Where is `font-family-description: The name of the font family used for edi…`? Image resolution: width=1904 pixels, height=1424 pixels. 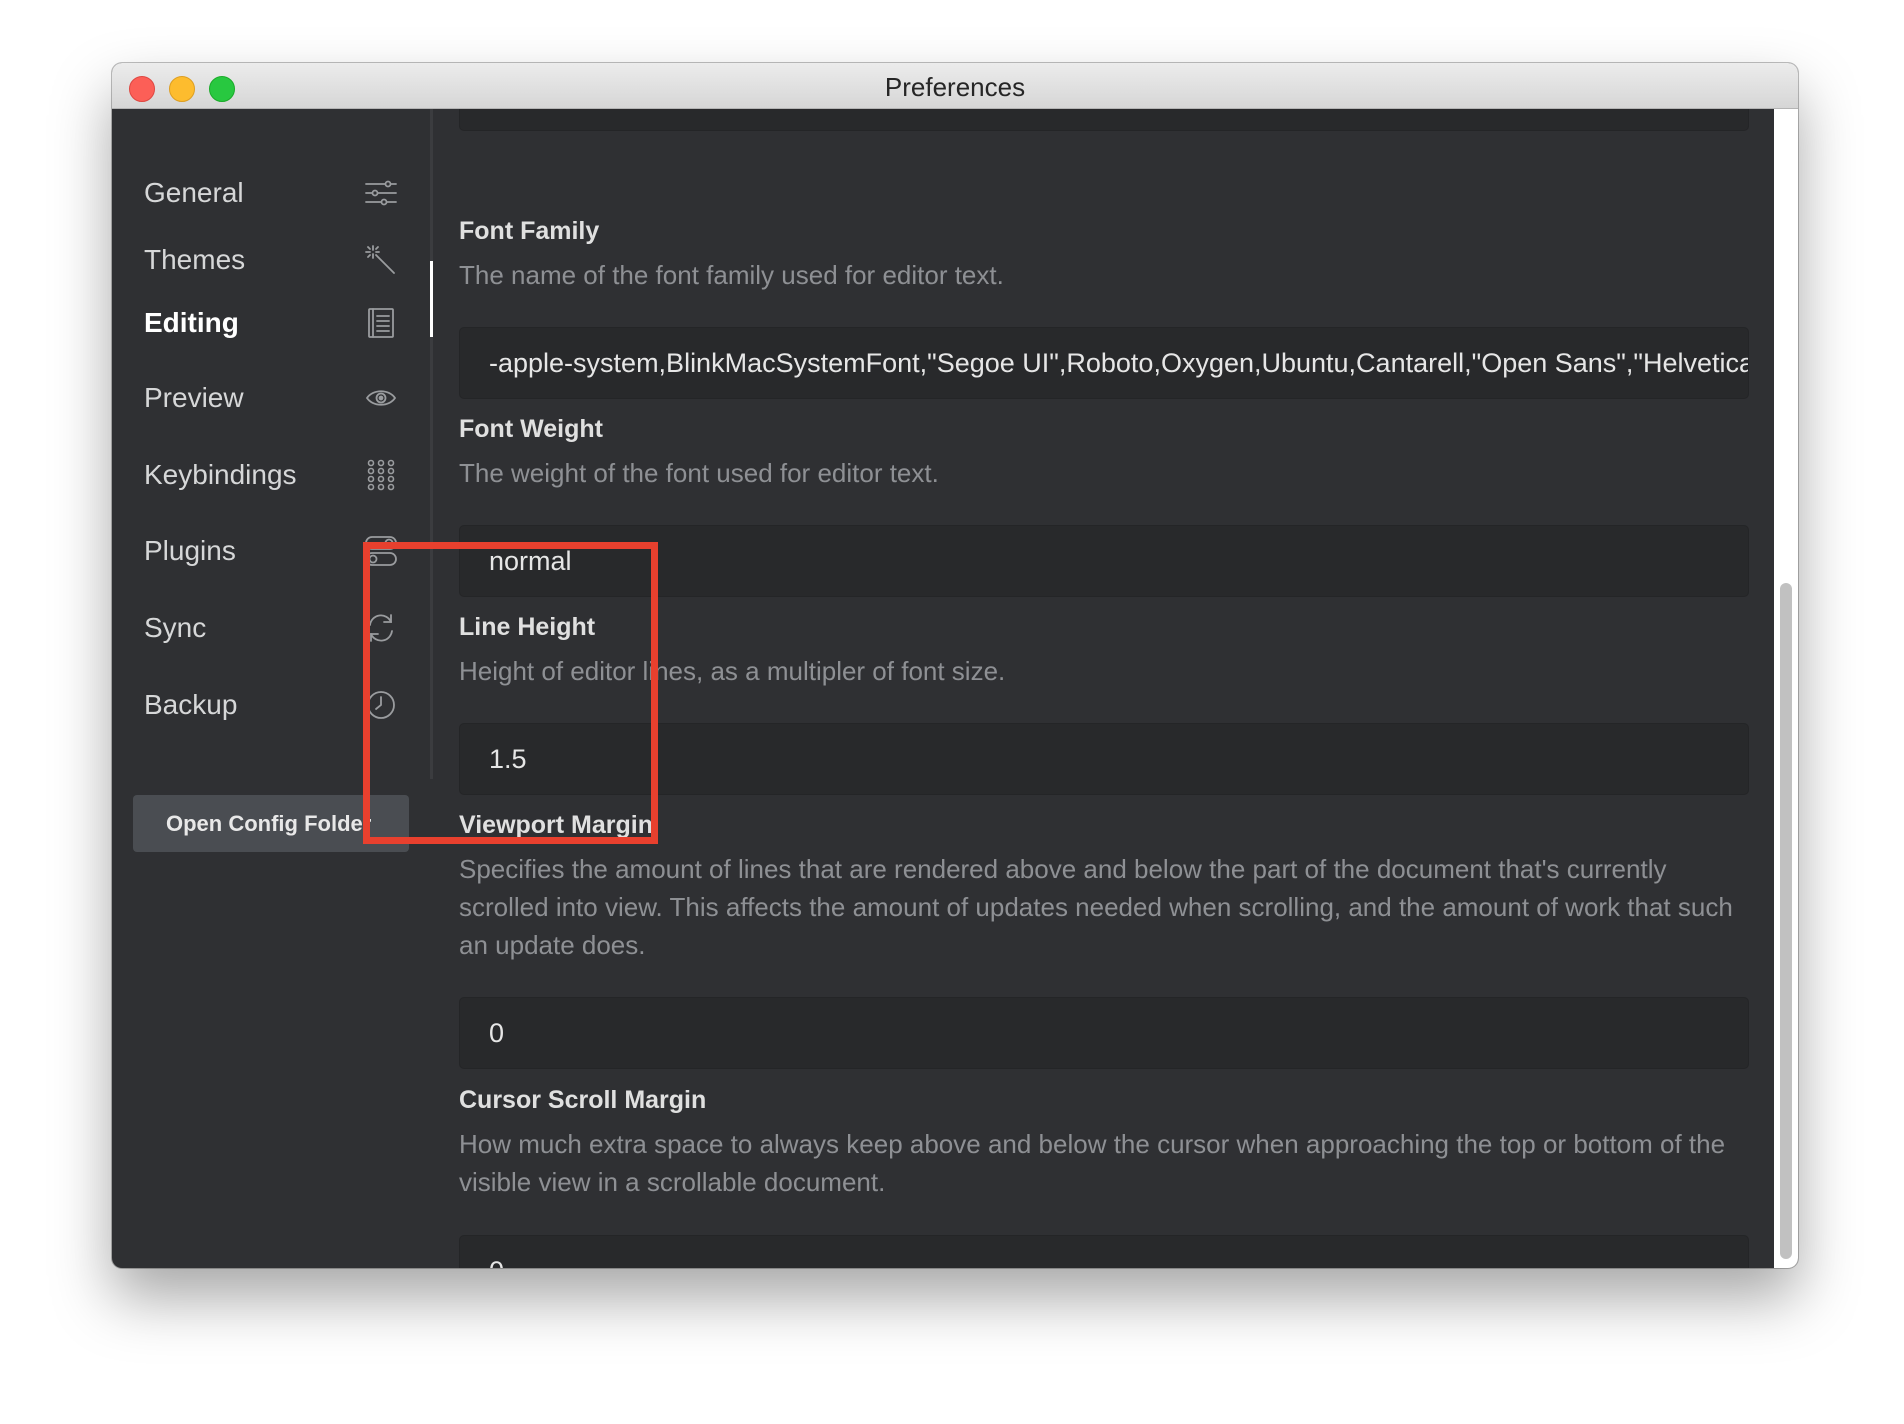 font-family-description: The name of the font family used for edi… is located at coordinates (731, 275).